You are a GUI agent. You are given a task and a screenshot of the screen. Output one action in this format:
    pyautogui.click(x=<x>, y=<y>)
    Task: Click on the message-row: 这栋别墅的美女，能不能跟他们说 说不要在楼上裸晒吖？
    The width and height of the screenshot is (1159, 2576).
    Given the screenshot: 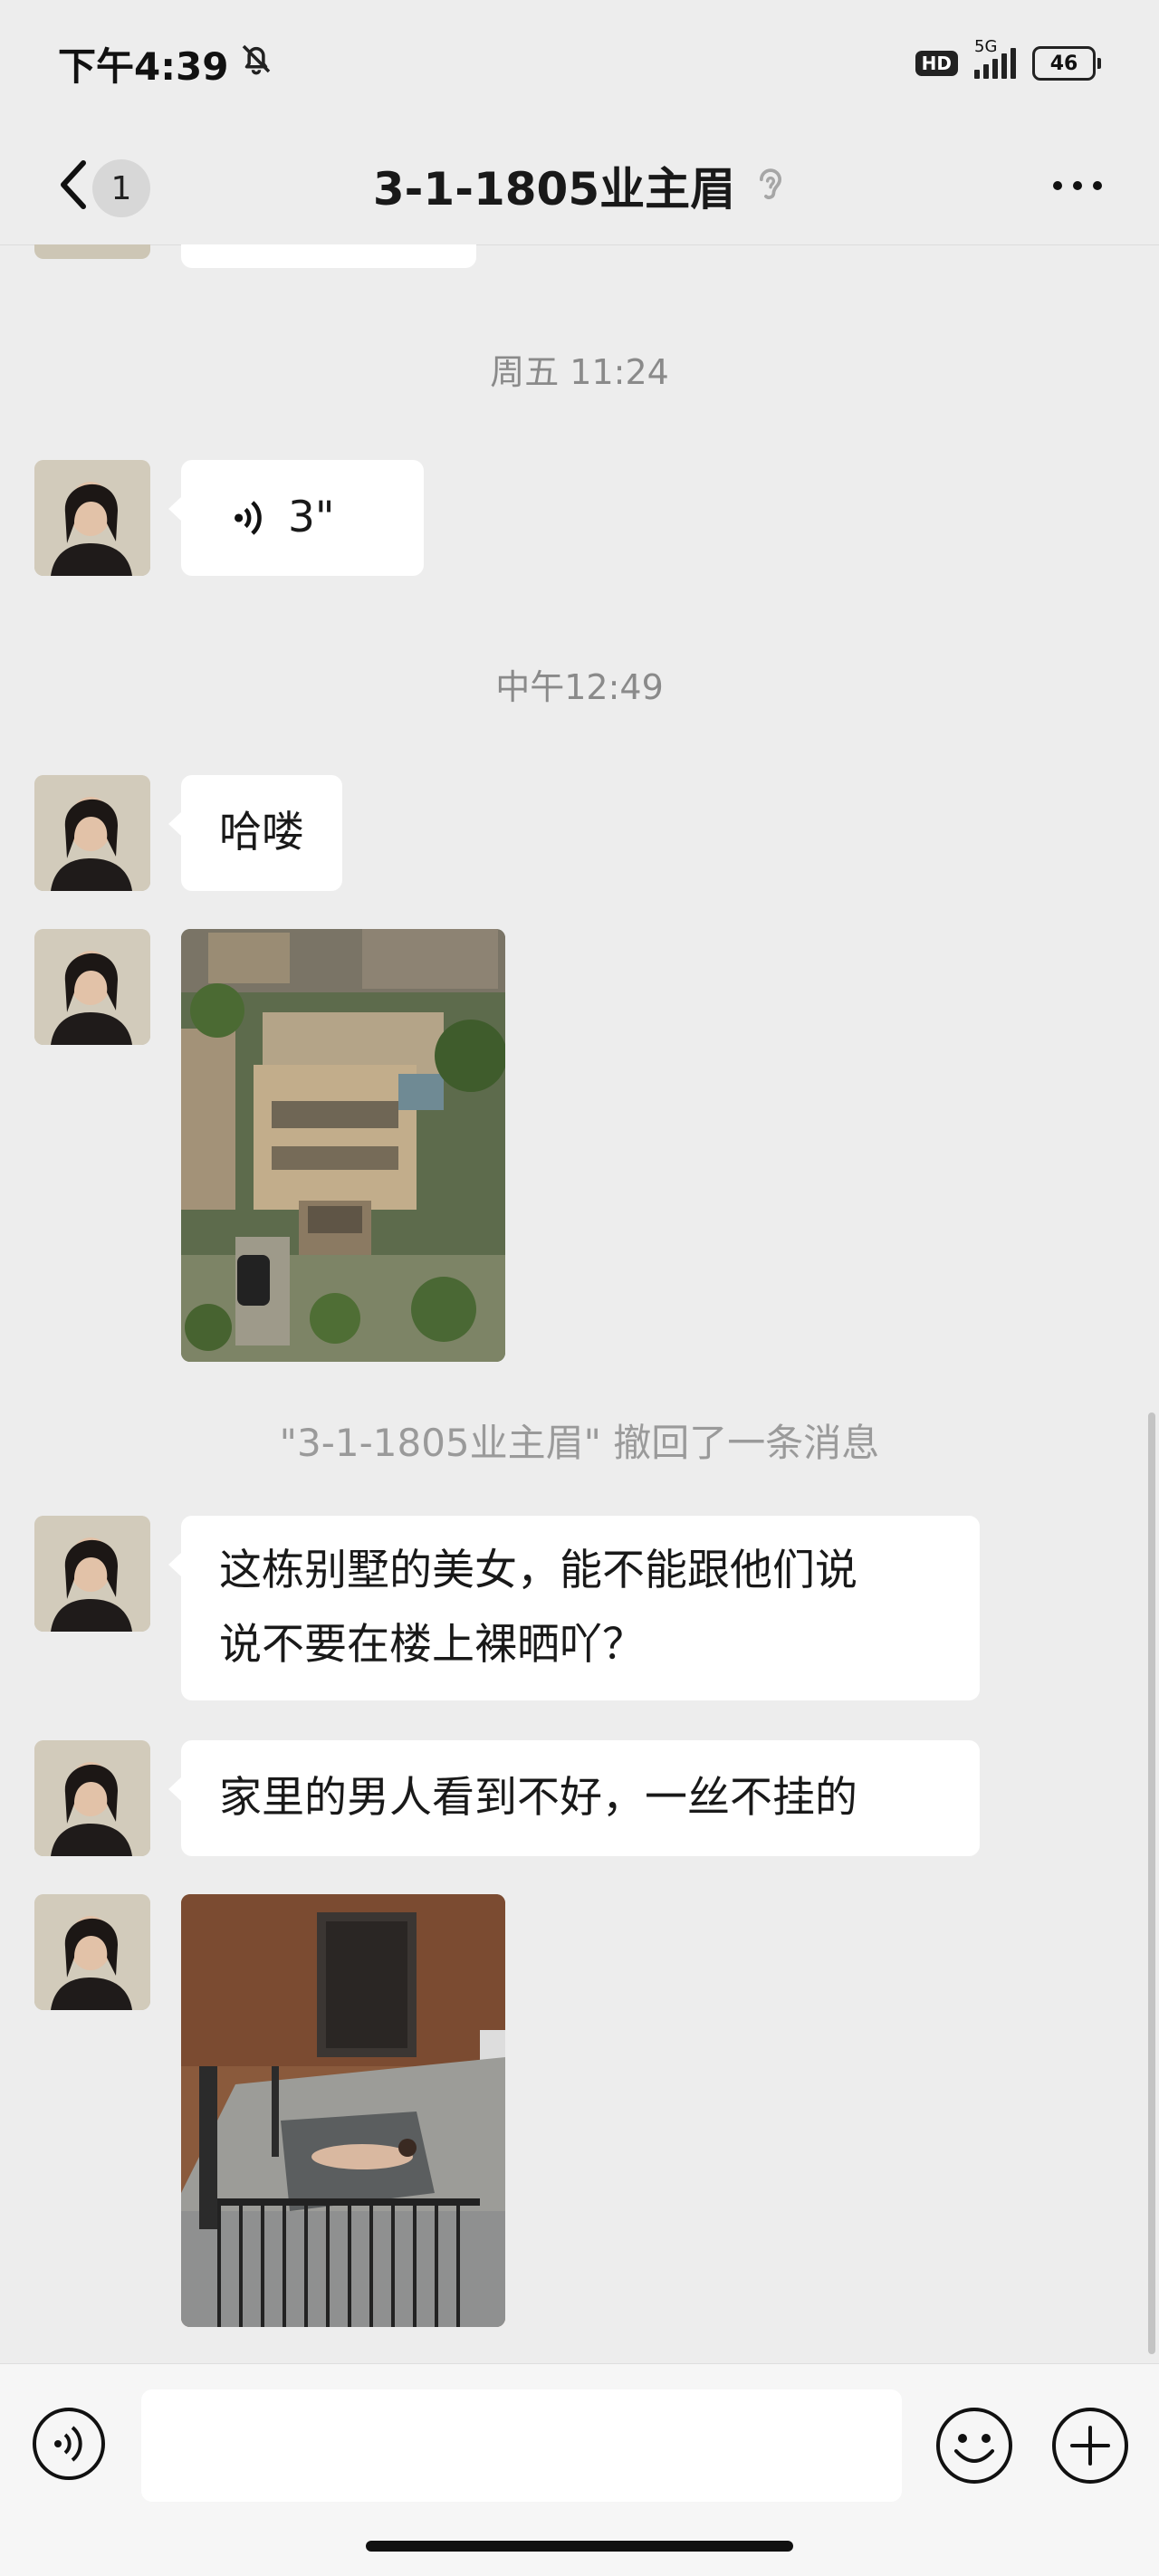 What is the action you would take?
    pyautogui.click(x=507, y=1608)
    